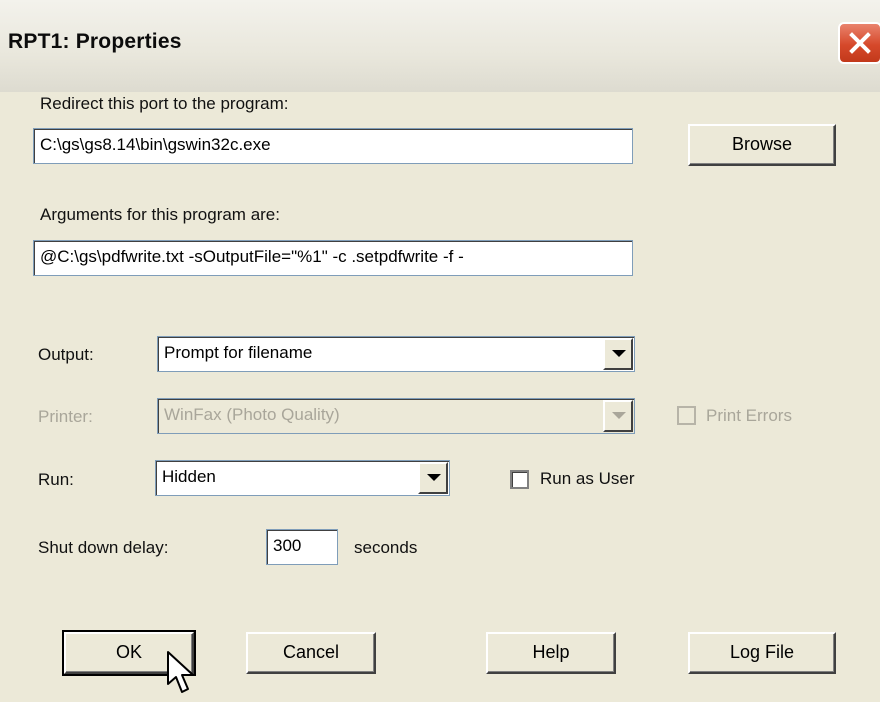 Image resolution: width=880 pixels, height=702 pixels. I want to click on shutdown-delay-label: Shut down delay:, so click(103, 547).